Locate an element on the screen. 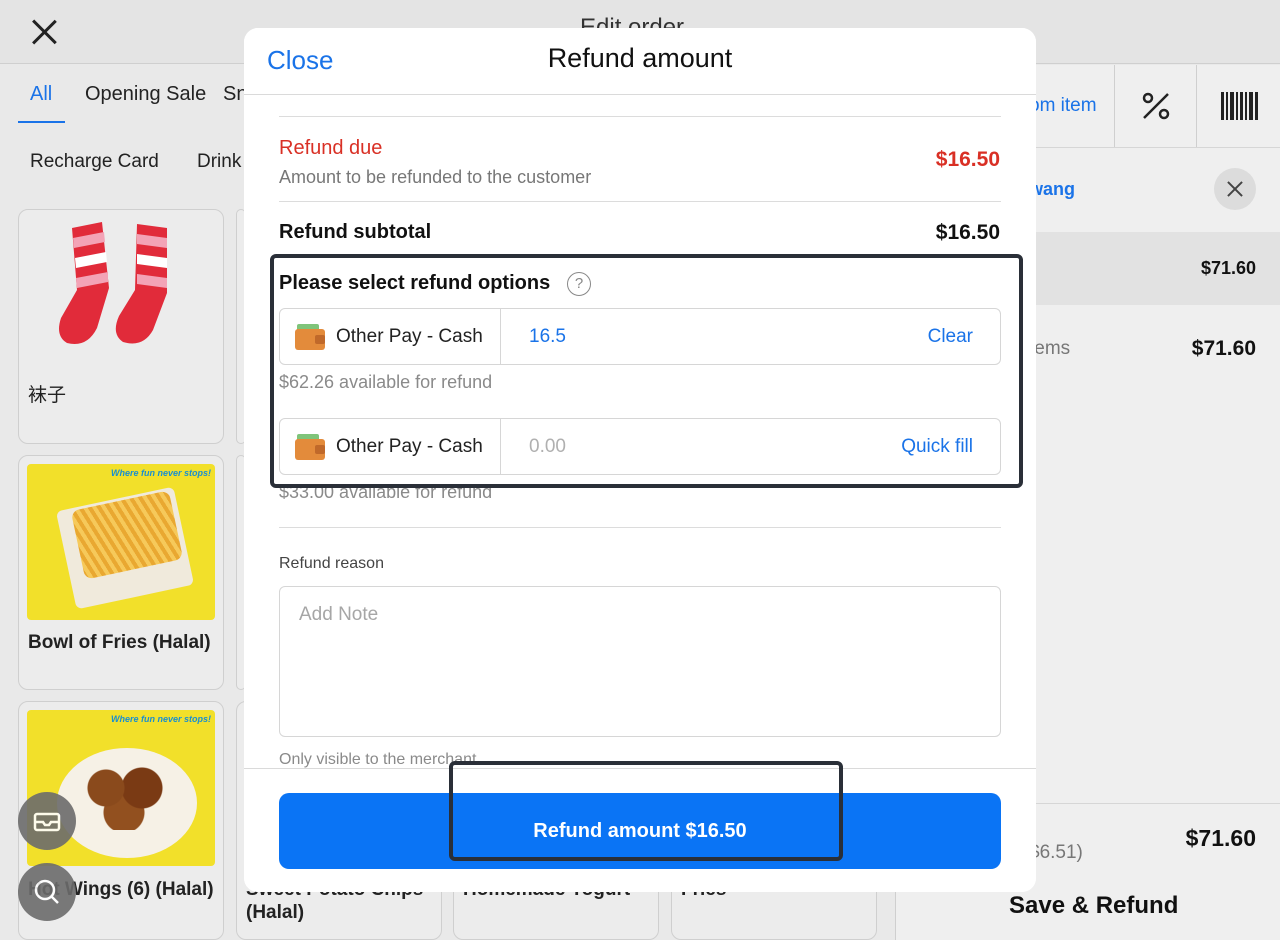 The width and height of the screenshot is (1280, 940). refund-due-description: Amount to be refunded to the customer is located at coordinates (435, 177).